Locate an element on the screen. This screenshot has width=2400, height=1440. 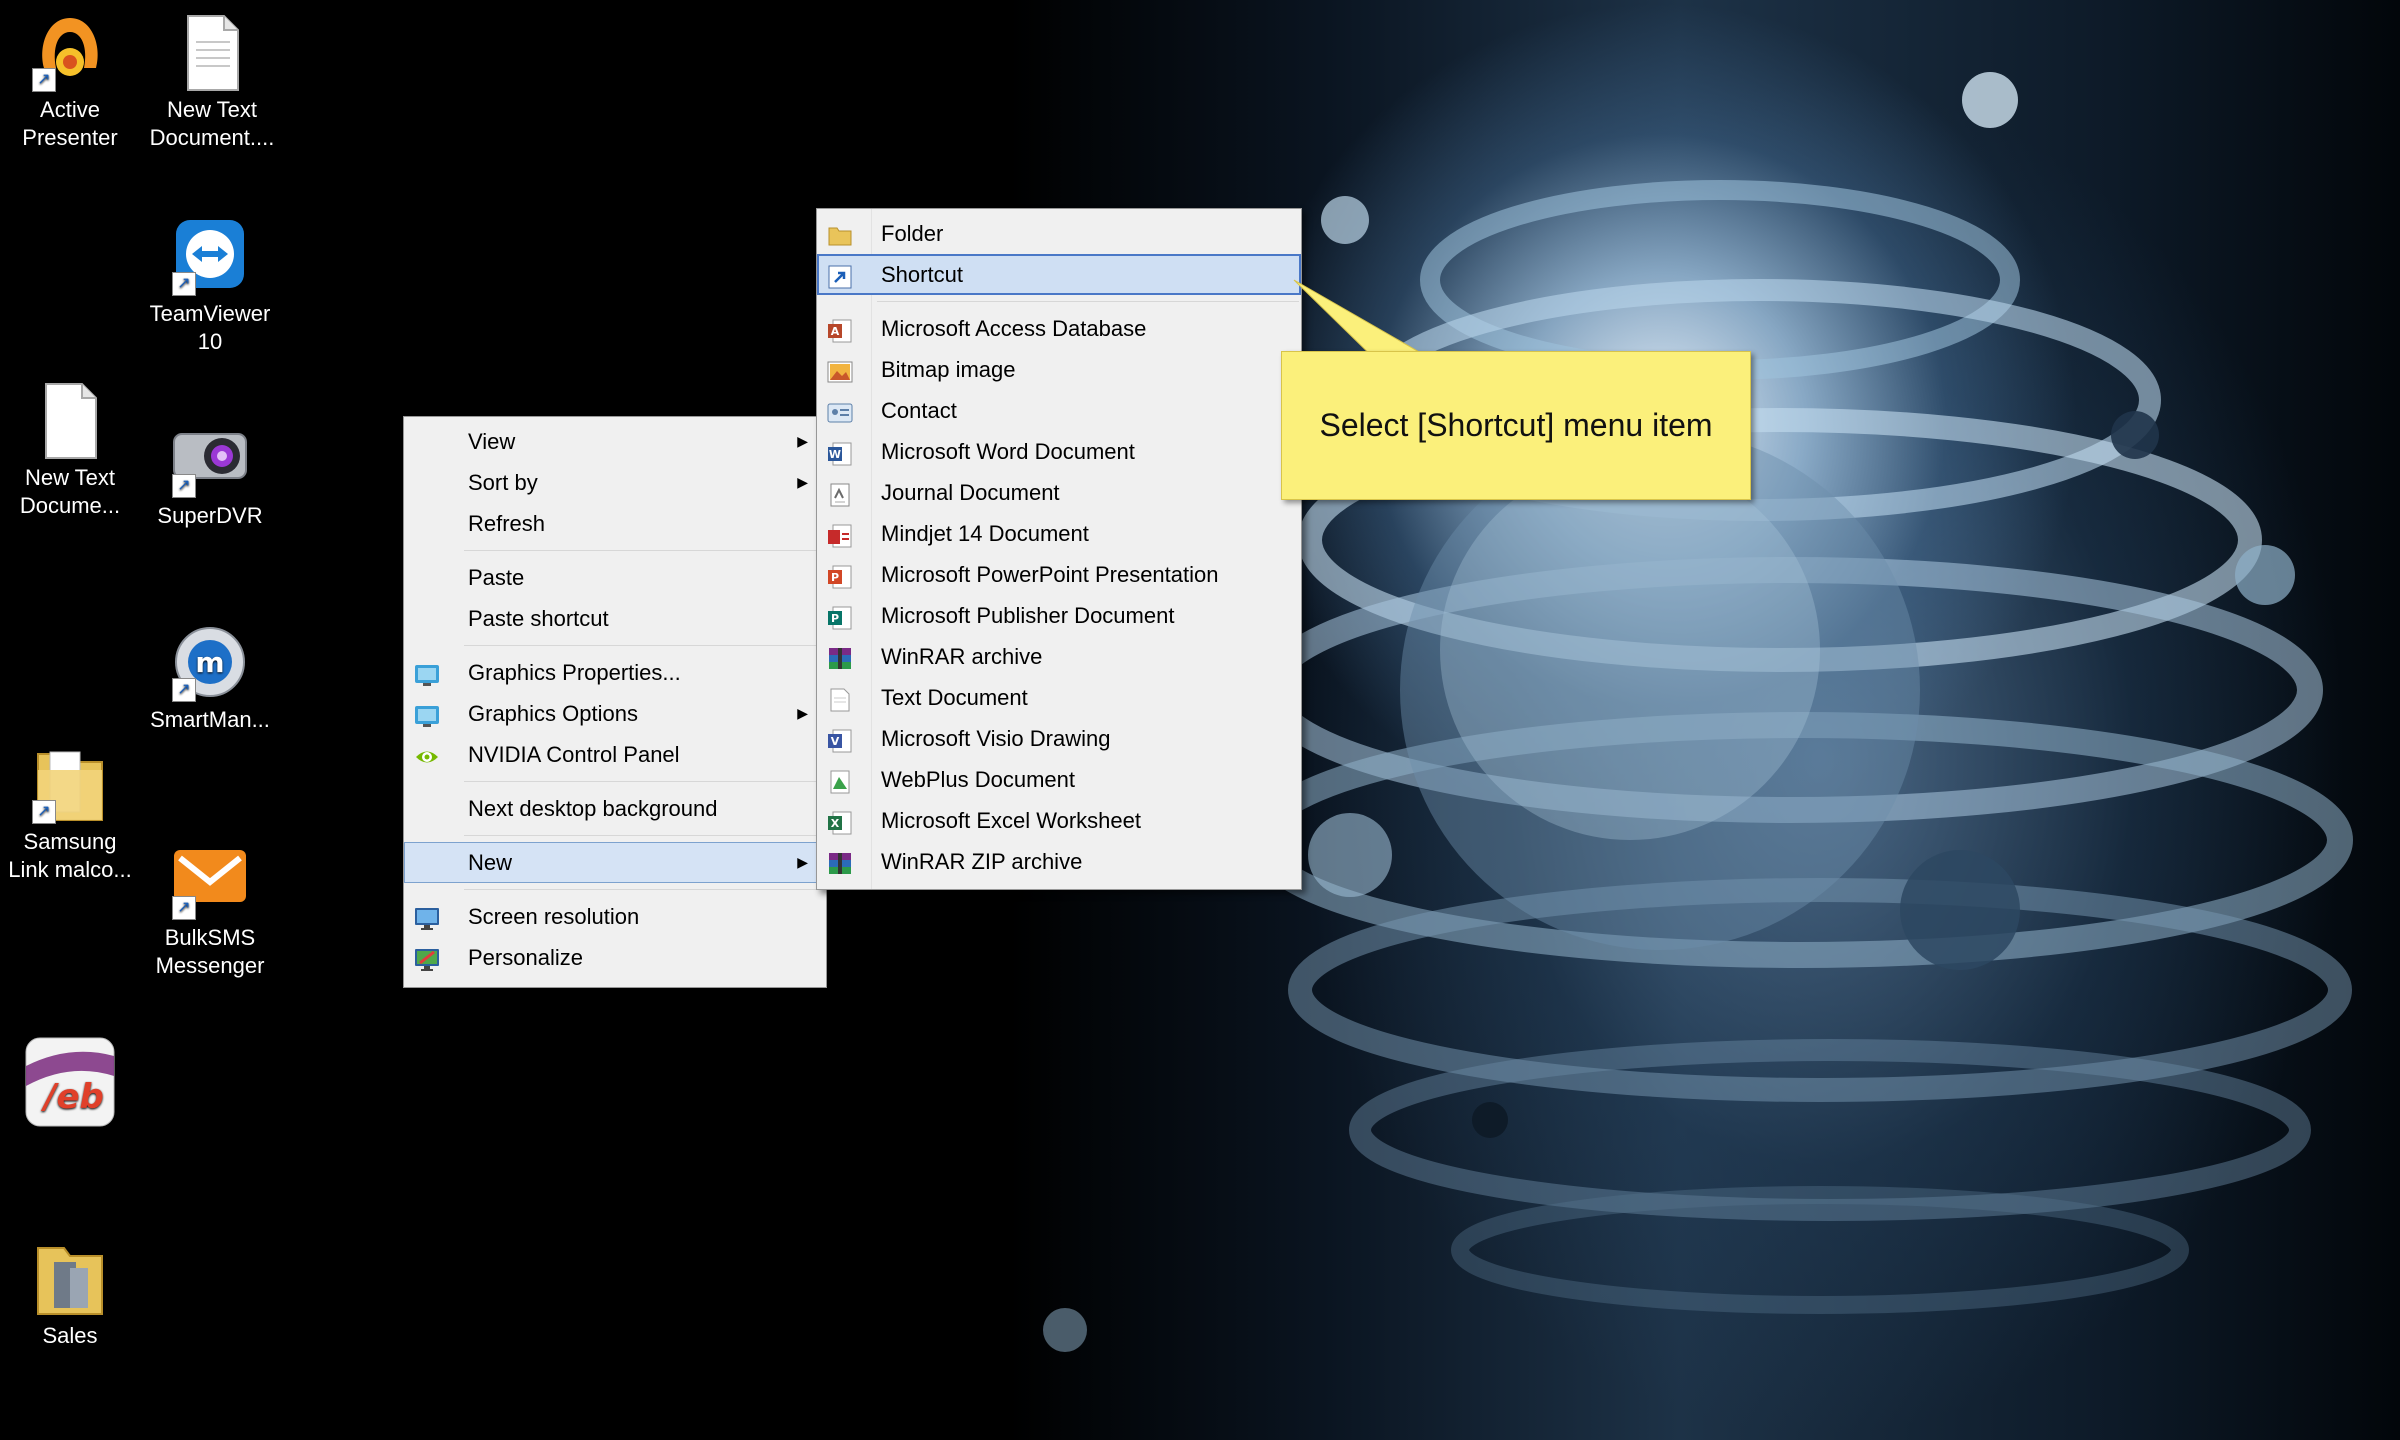
new-item-publisher-document: P Microsoft Publisher Document is located at coordinates (1059, 615).